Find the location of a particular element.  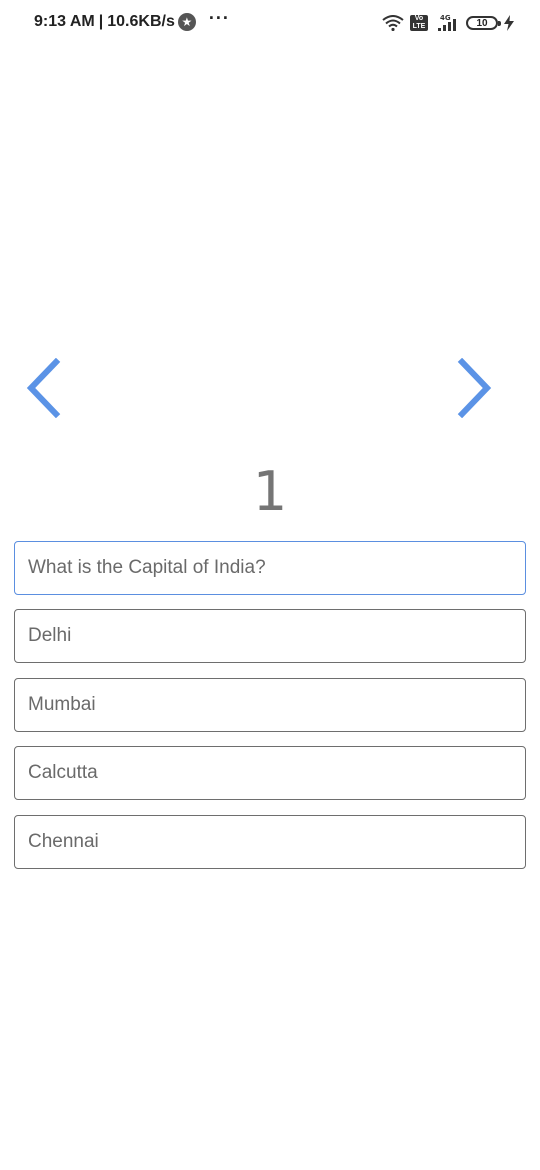

battery-icon: 10 is located at coordinates (483, 23).